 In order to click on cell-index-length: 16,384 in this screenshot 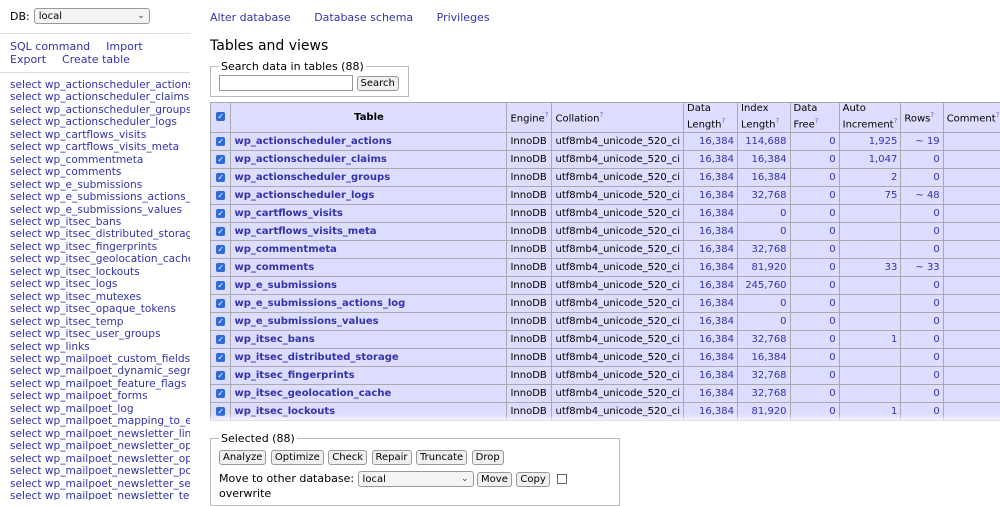, I will do `click(764, 358)`.